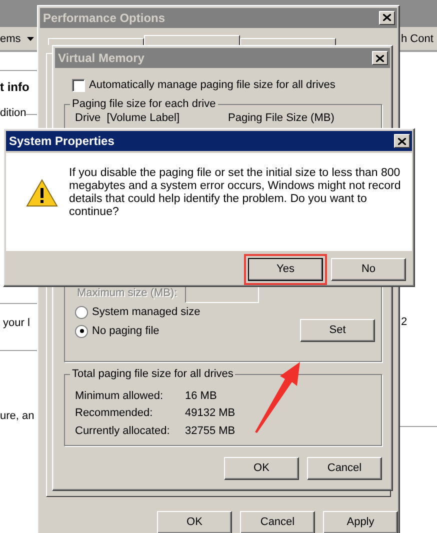  Describe the element at coordinates (127, 293) in the screenshot. I see `field-label: Maximum size (MB):` at that location.